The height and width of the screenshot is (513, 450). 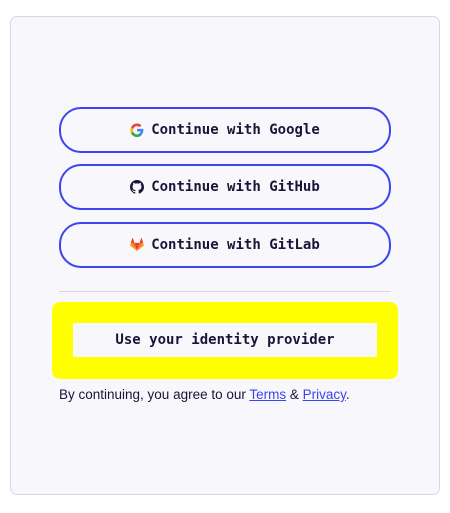 I want to click on continue-with-github-button: Continue with GitHub, so click(x=225, y=187).